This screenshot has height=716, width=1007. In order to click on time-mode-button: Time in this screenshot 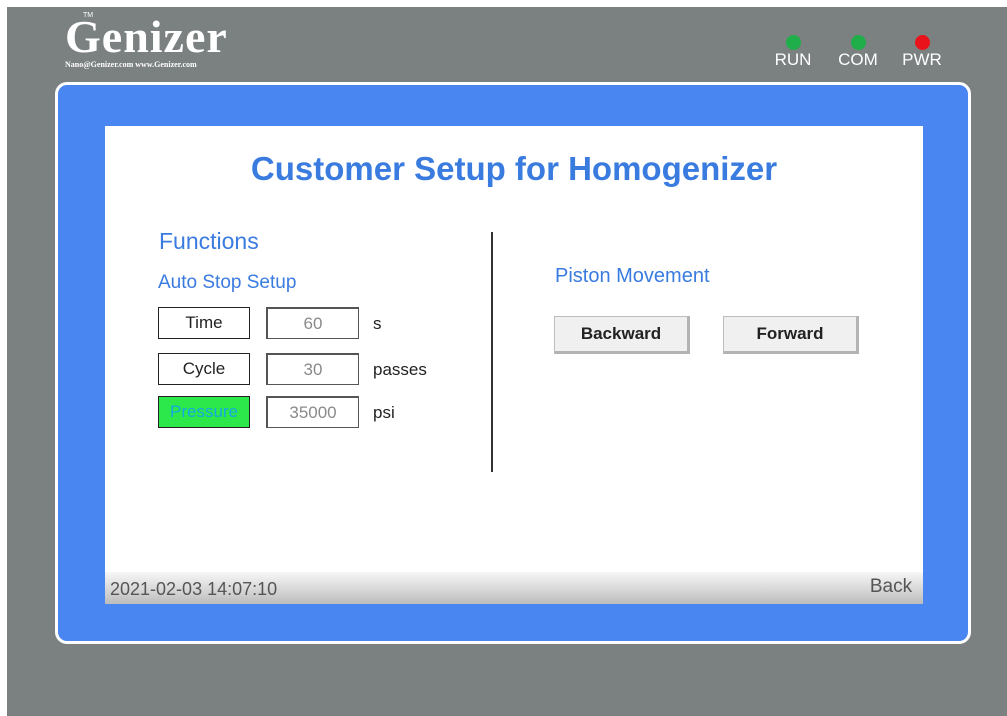, I will do `click(204, 323)`.